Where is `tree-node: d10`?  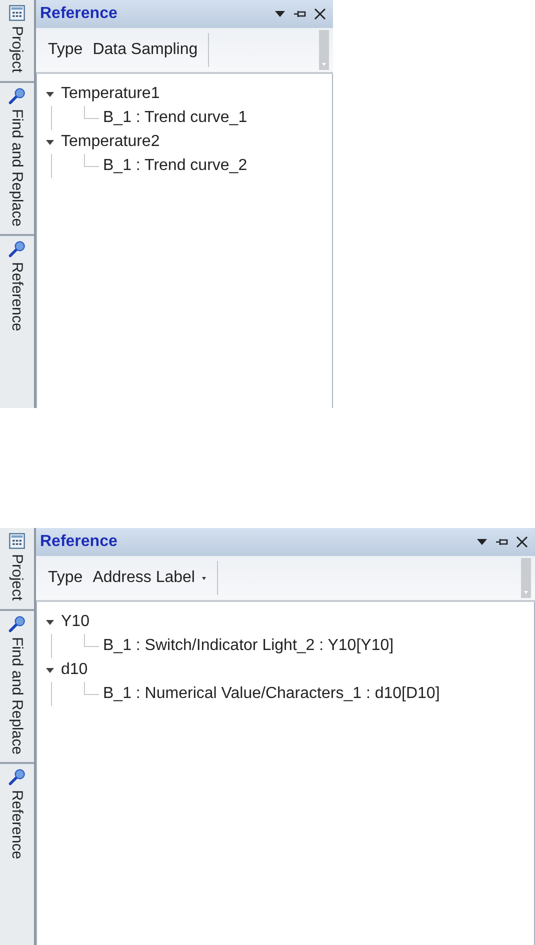
tree-node: d10 is located at coordinates (74, 670).